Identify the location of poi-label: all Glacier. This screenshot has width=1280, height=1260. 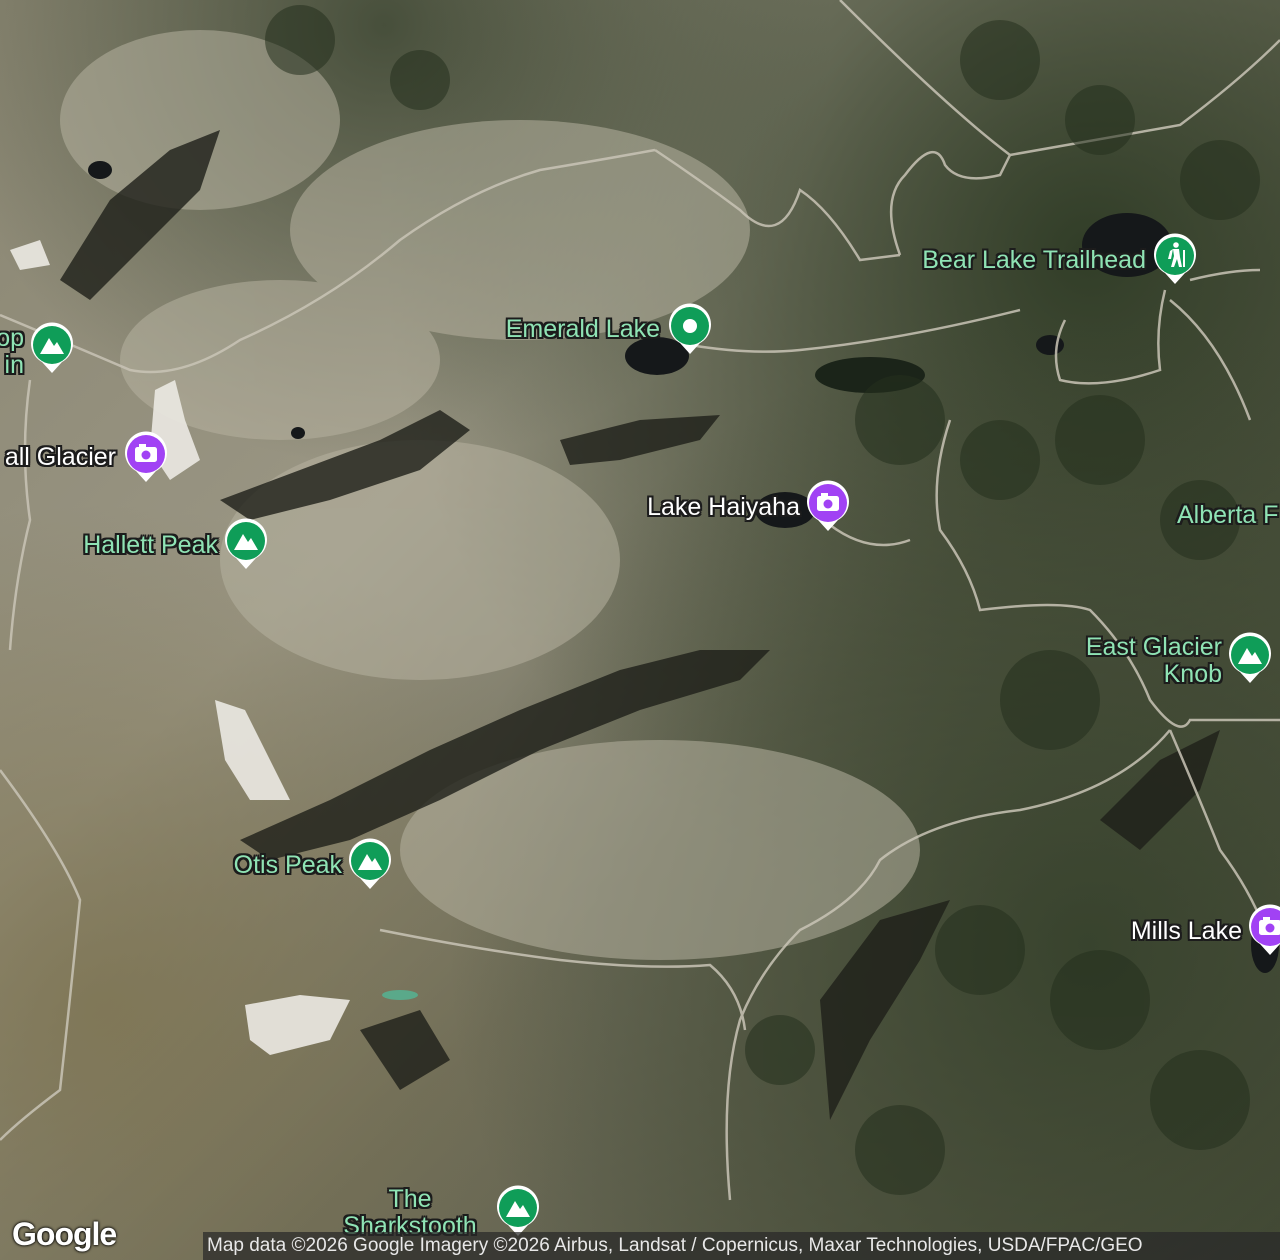
(60, 457).